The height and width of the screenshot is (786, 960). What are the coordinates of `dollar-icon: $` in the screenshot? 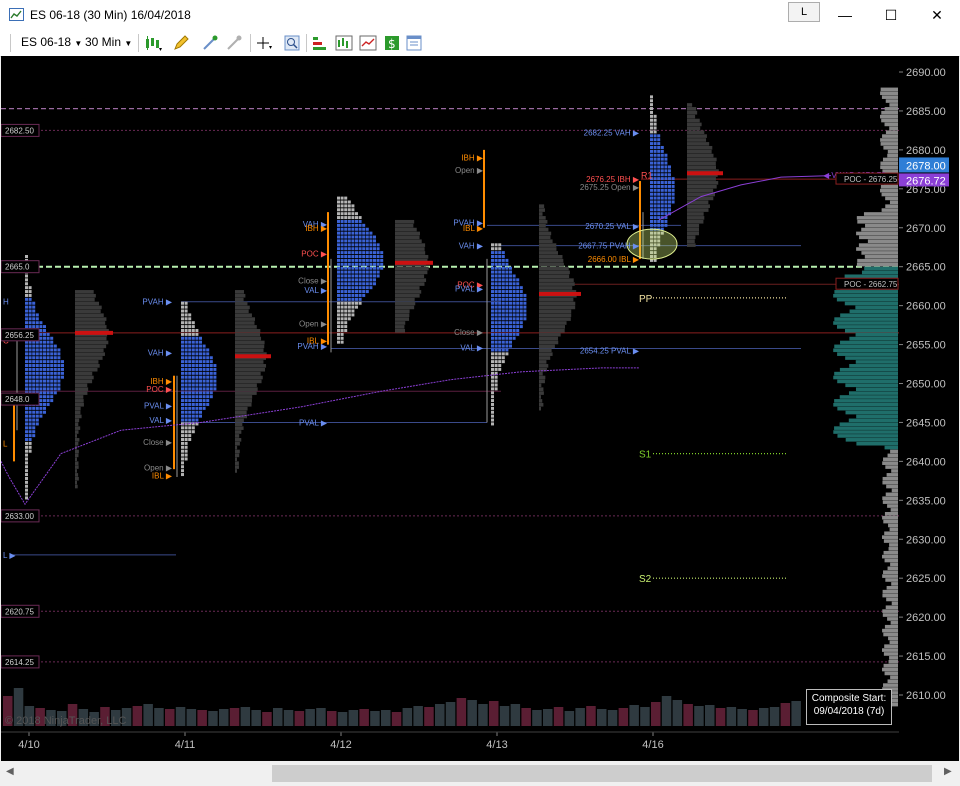 It's located at (392, 43).